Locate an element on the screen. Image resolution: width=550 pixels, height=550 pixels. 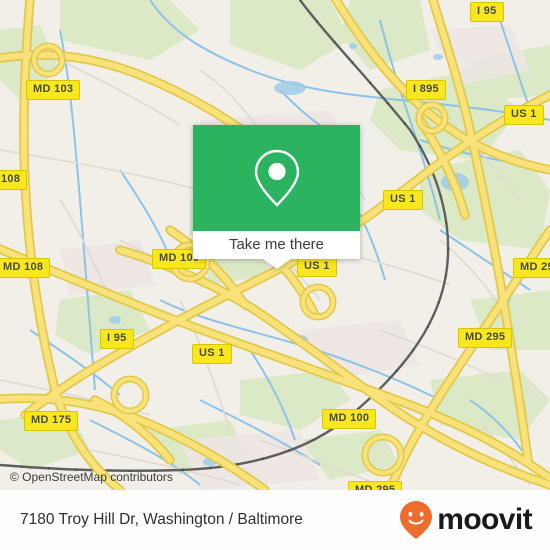
road-shield: MD 108 is located at coordinates (25, 268).